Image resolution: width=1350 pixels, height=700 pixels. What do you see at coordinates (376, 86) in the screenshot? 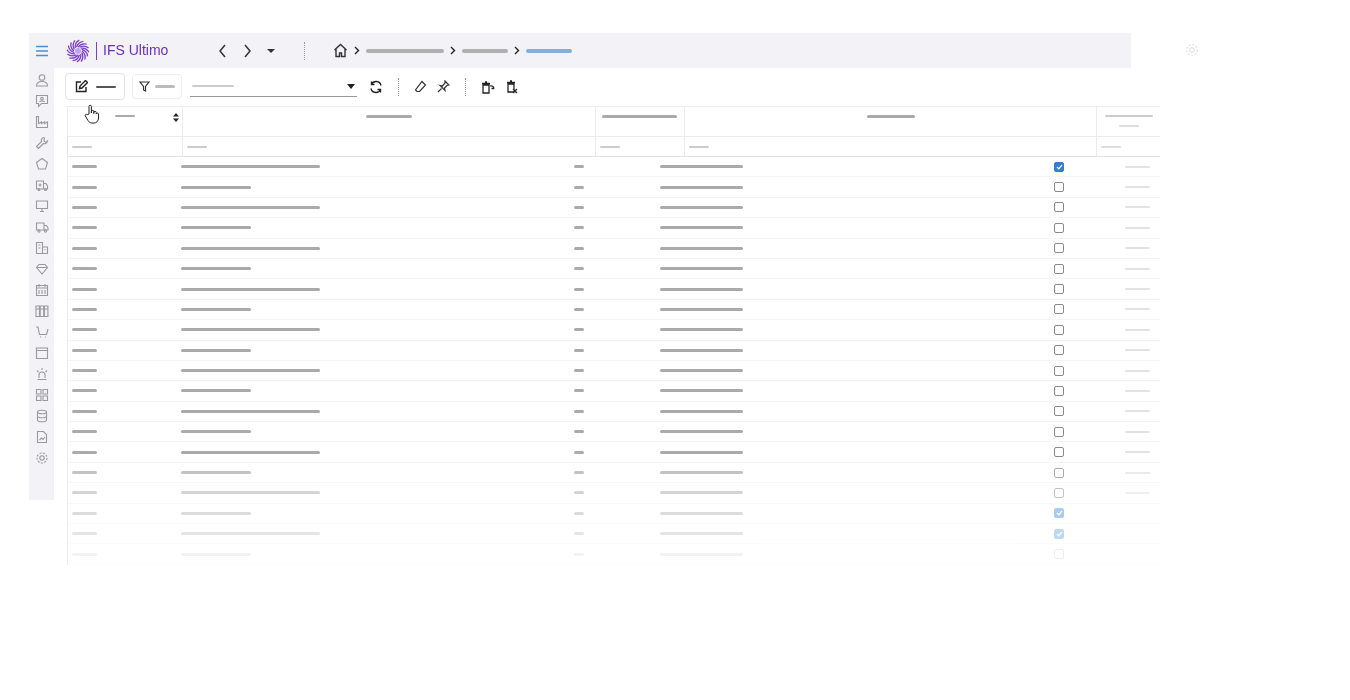
I see `refresh-icon` at bounding box center [376, 86].